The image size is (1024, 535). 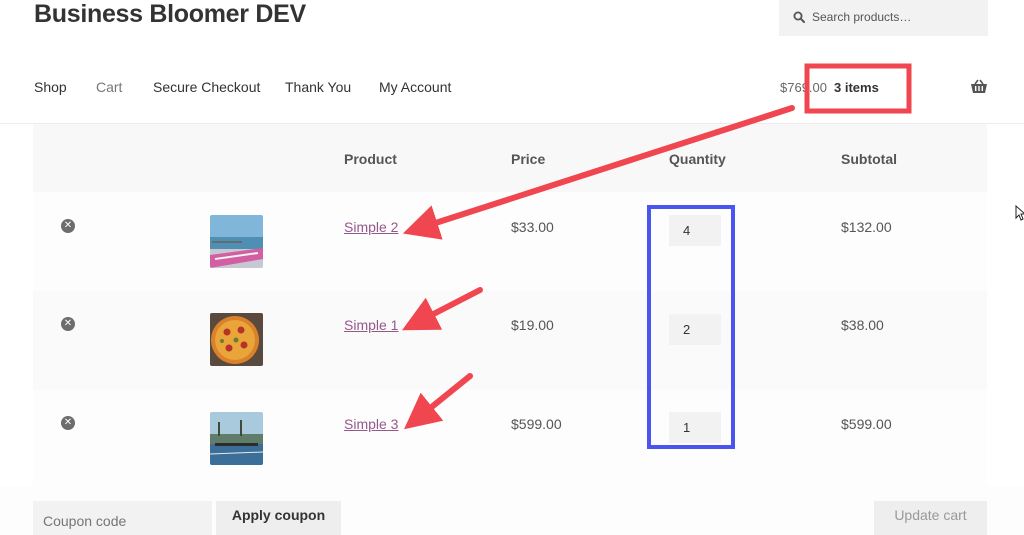 I want to click on cursor-icon, so click(x=1019, y=213).